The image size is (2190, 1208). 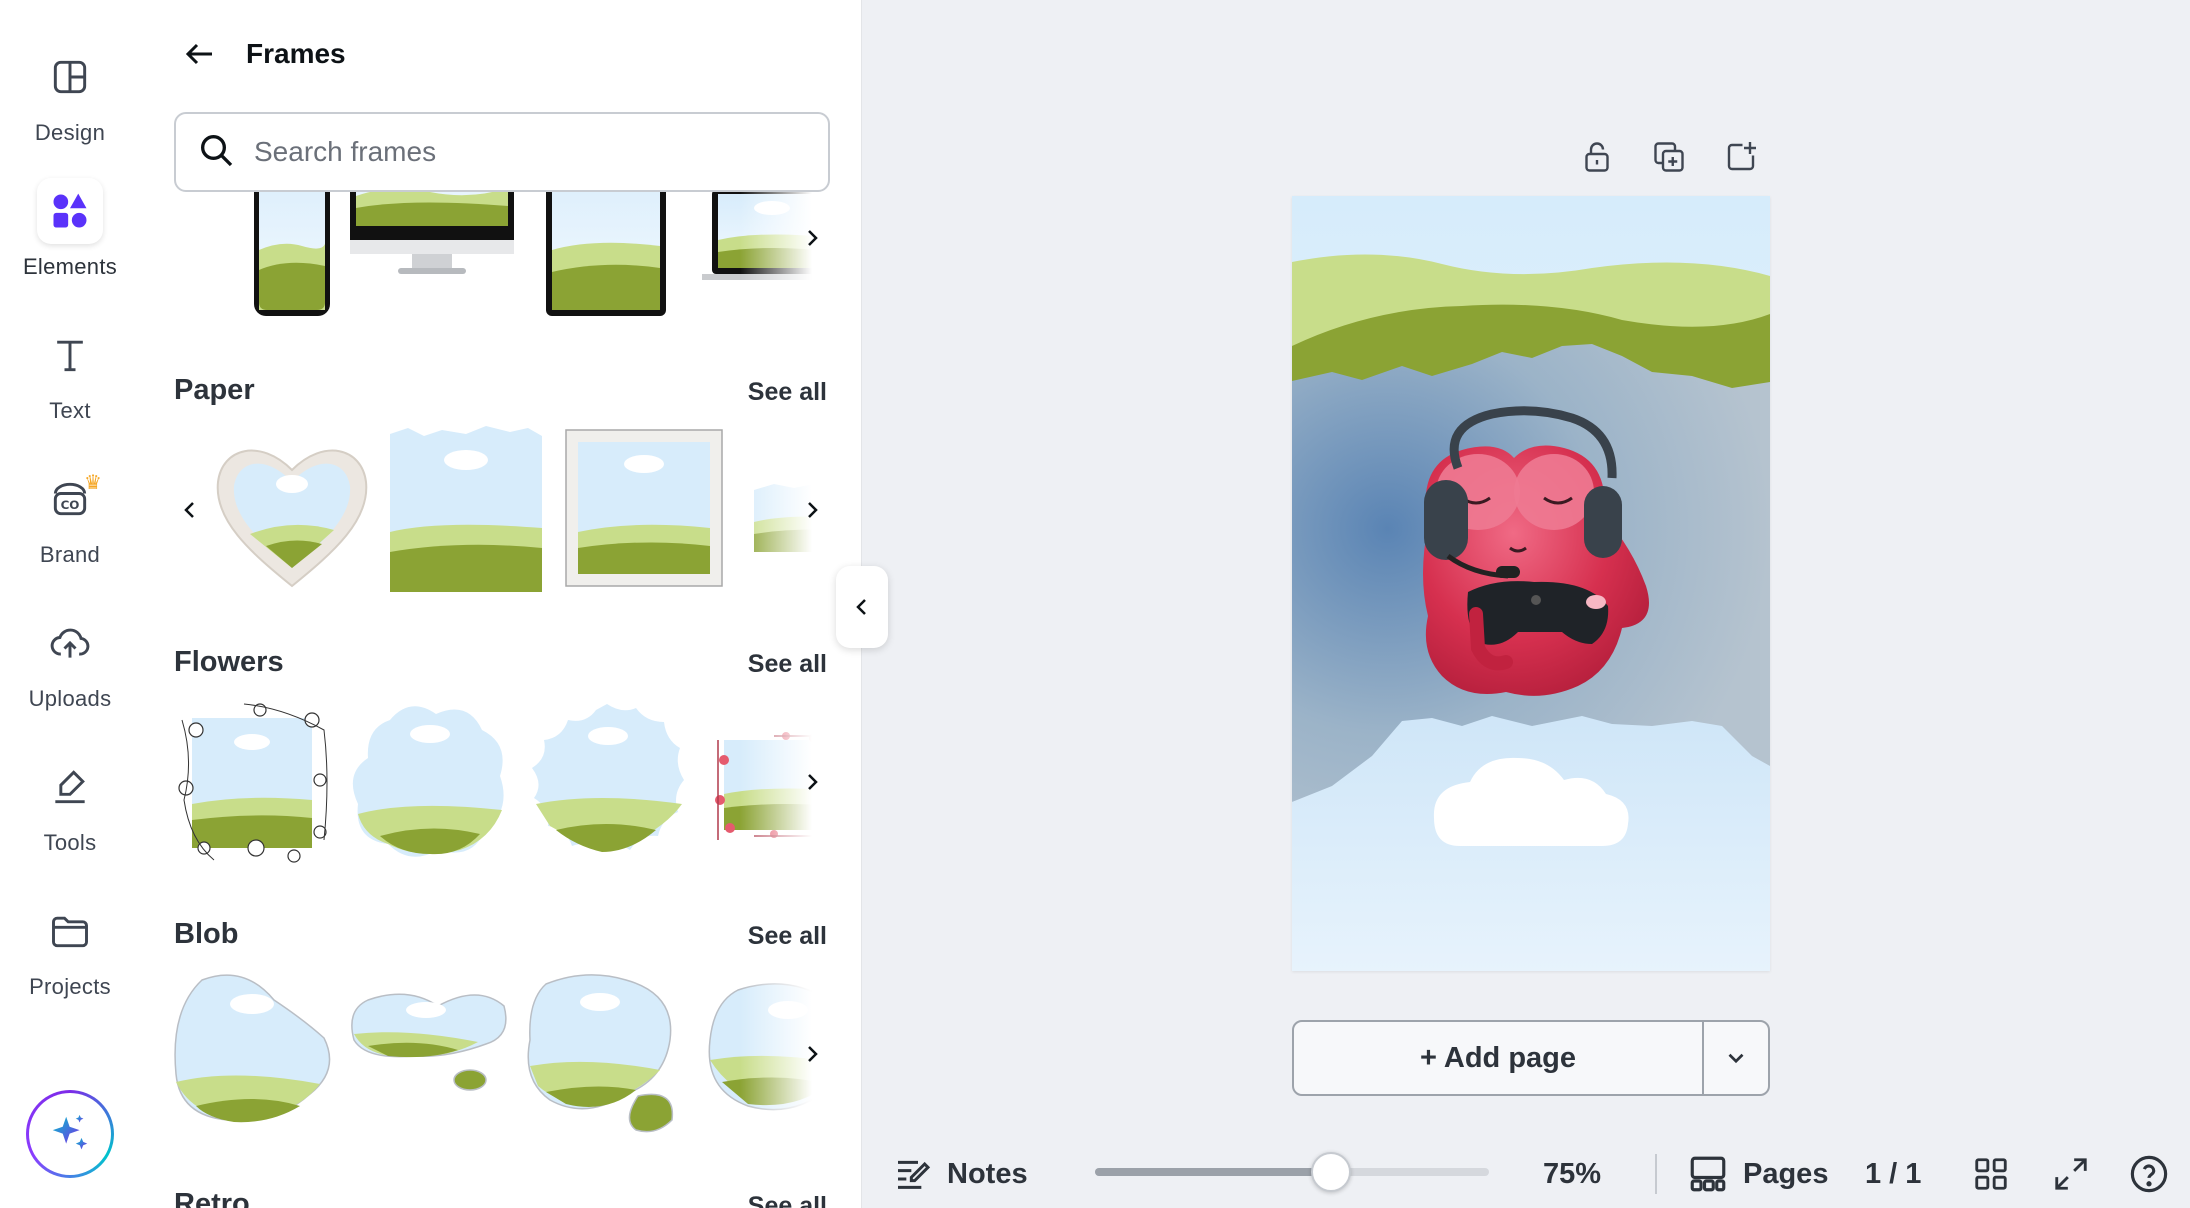 I want to click on rail-item-design: Design, so click(x=70, y=104).